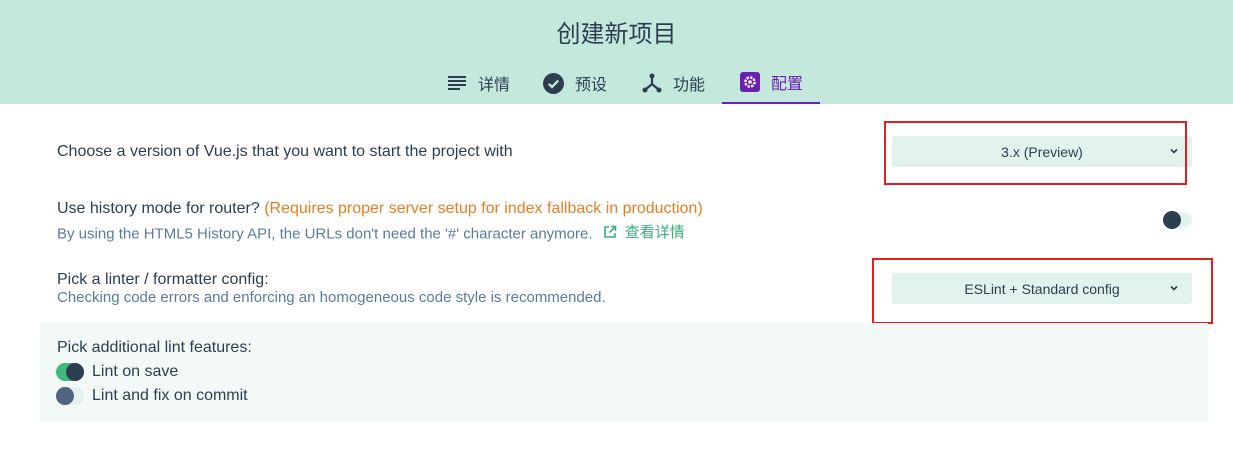  I want to click on tab-features: 功能, so click(673, 83).